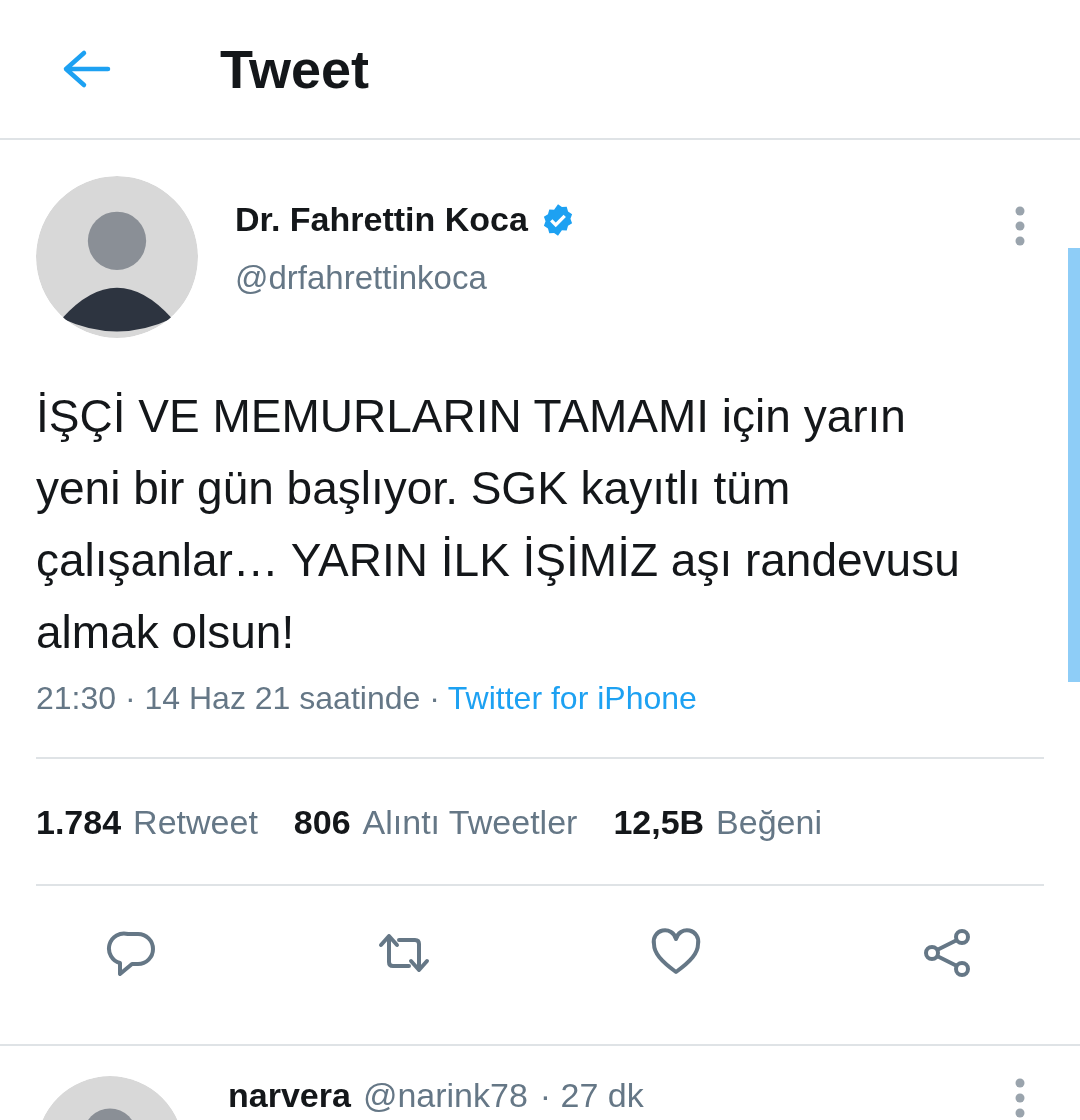 The image size is (1080, 1120). Describe the element at coordinates (295, 69) in the screenshot. I see `page-title: Tweet` at that location.